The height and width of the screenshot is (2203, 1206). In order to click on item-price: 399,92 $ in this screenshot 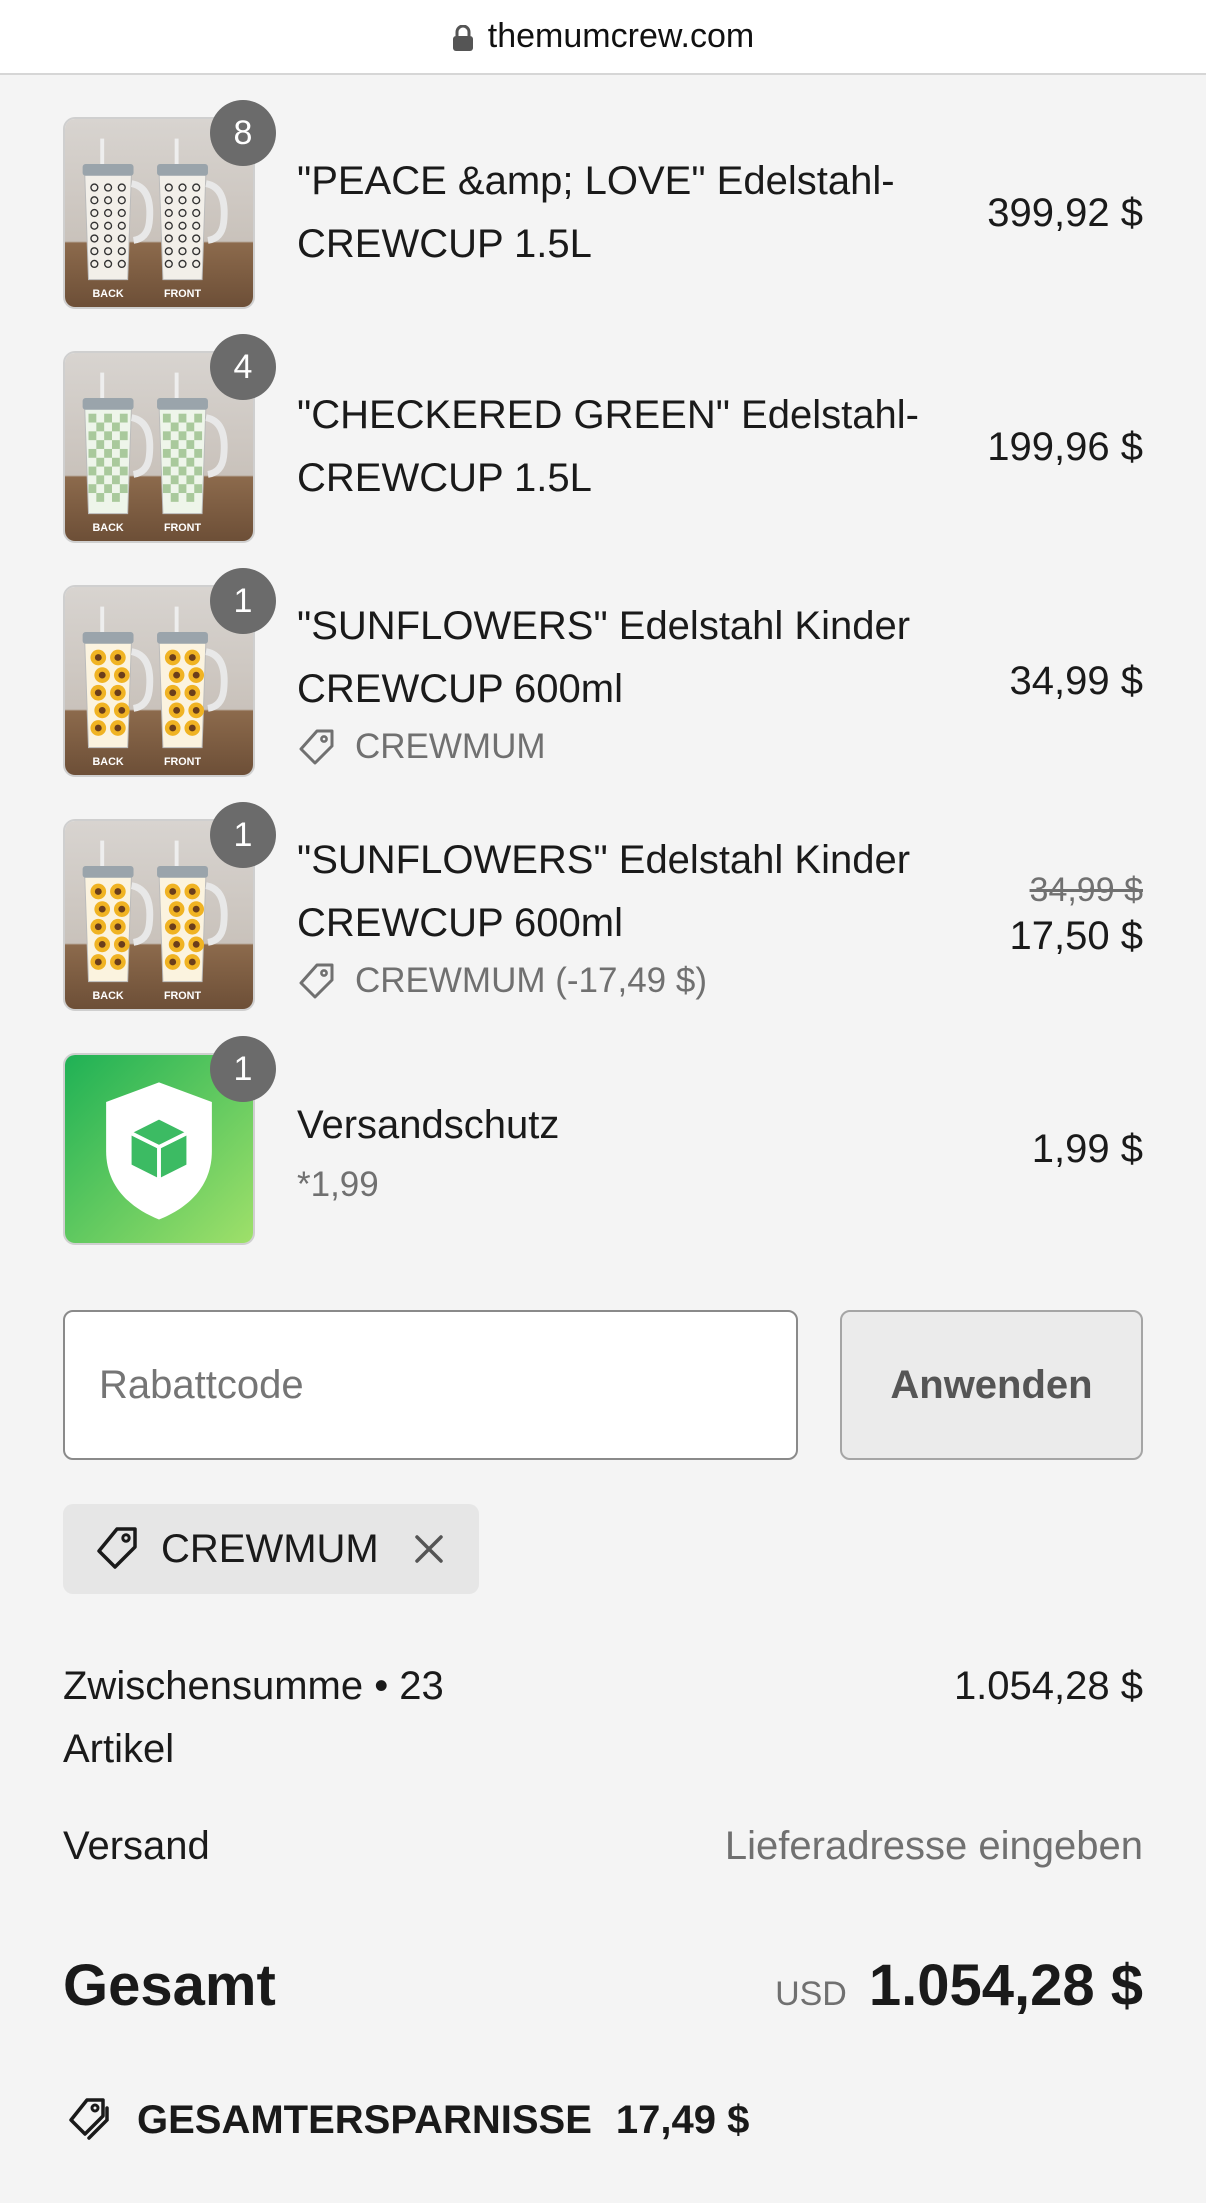, I will do `click(1065, 212)`.